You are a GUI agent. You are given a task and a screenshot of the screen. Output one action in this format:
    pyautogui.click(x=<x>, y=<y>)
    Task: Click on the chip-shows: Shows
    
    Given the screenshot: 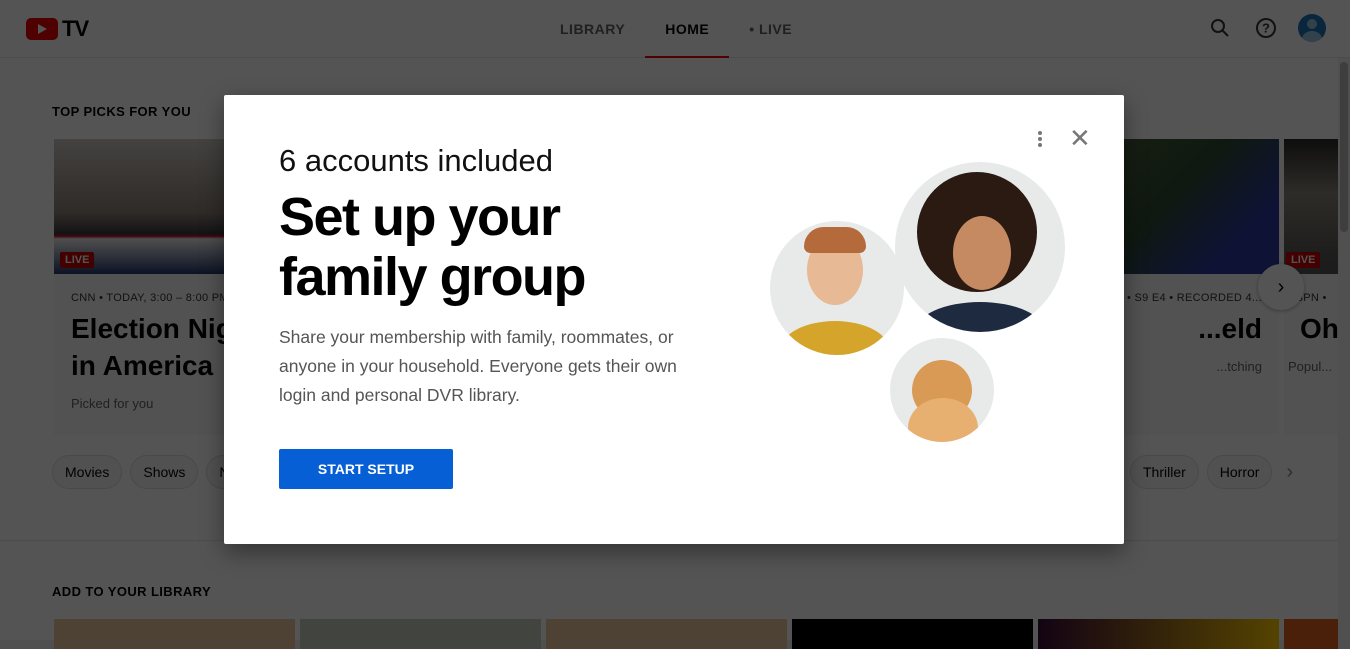 What is the action you would take?
    pyautogui.click(x=164, y=472)
    